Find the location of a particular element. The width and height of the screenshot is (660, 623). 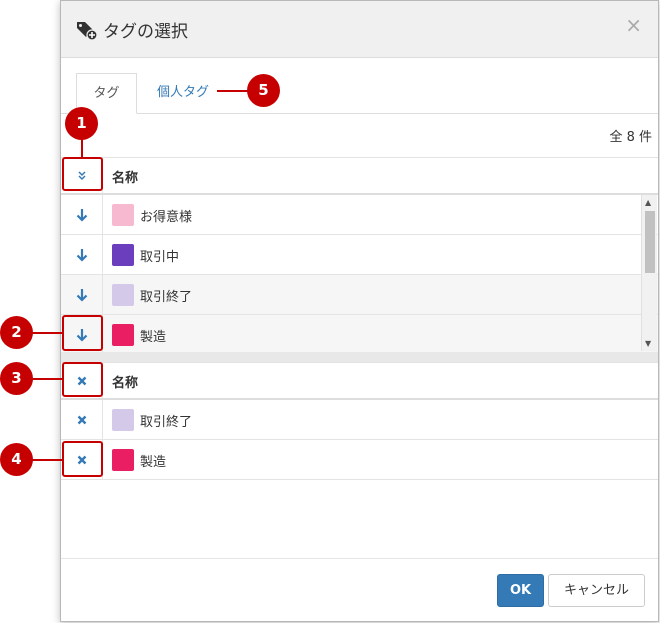

list-item: 取引中 is located at coordinates (359, 255).